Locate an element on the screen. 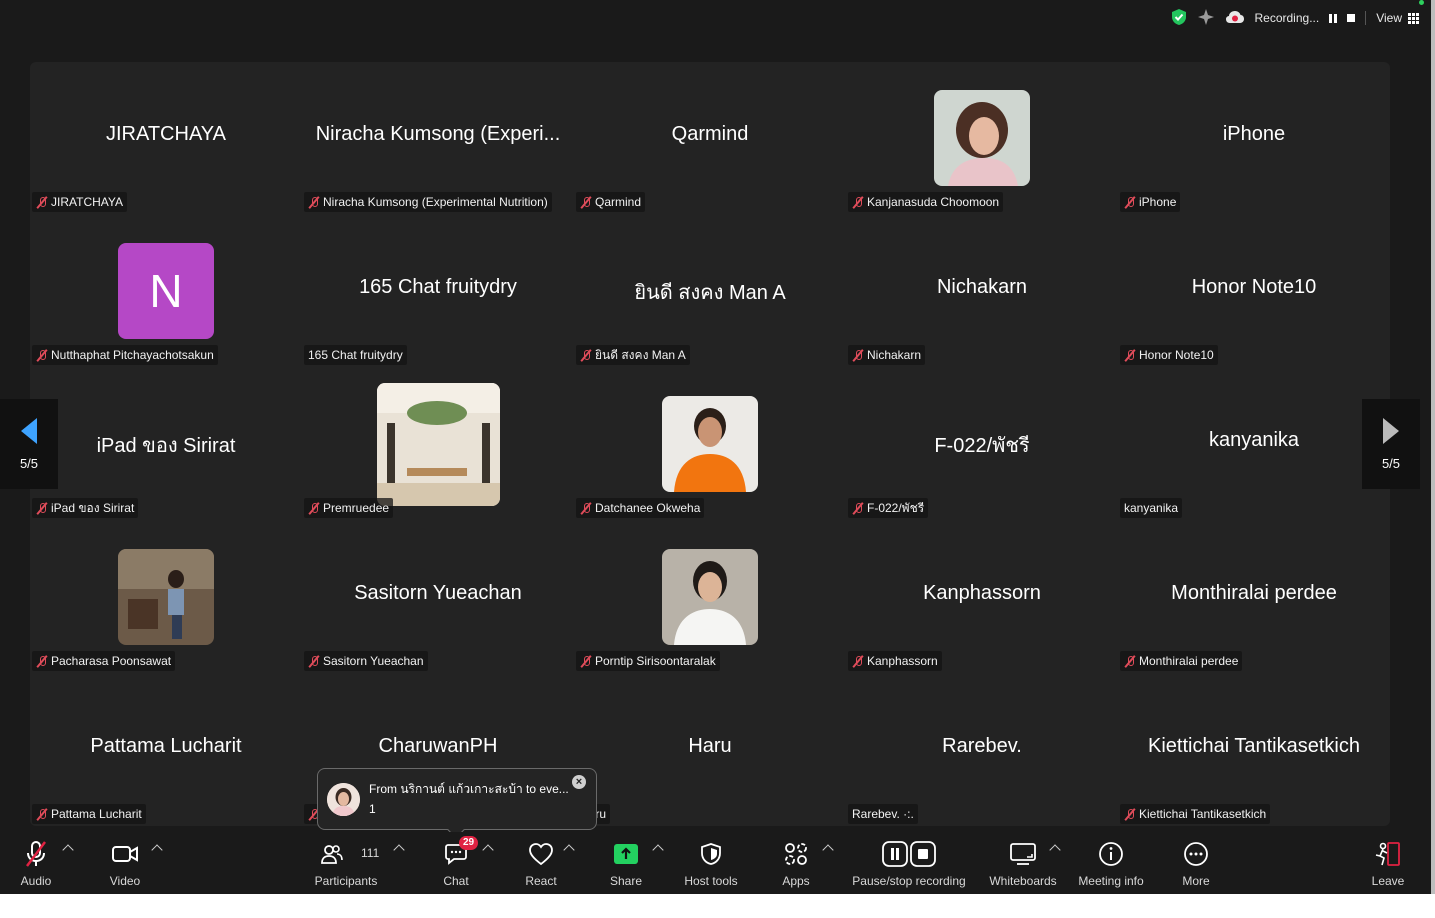 The image size is (1435, 918). participant-tile: Pattama Lucharit Pattama Lucharit is located at coordinates (166, 750).